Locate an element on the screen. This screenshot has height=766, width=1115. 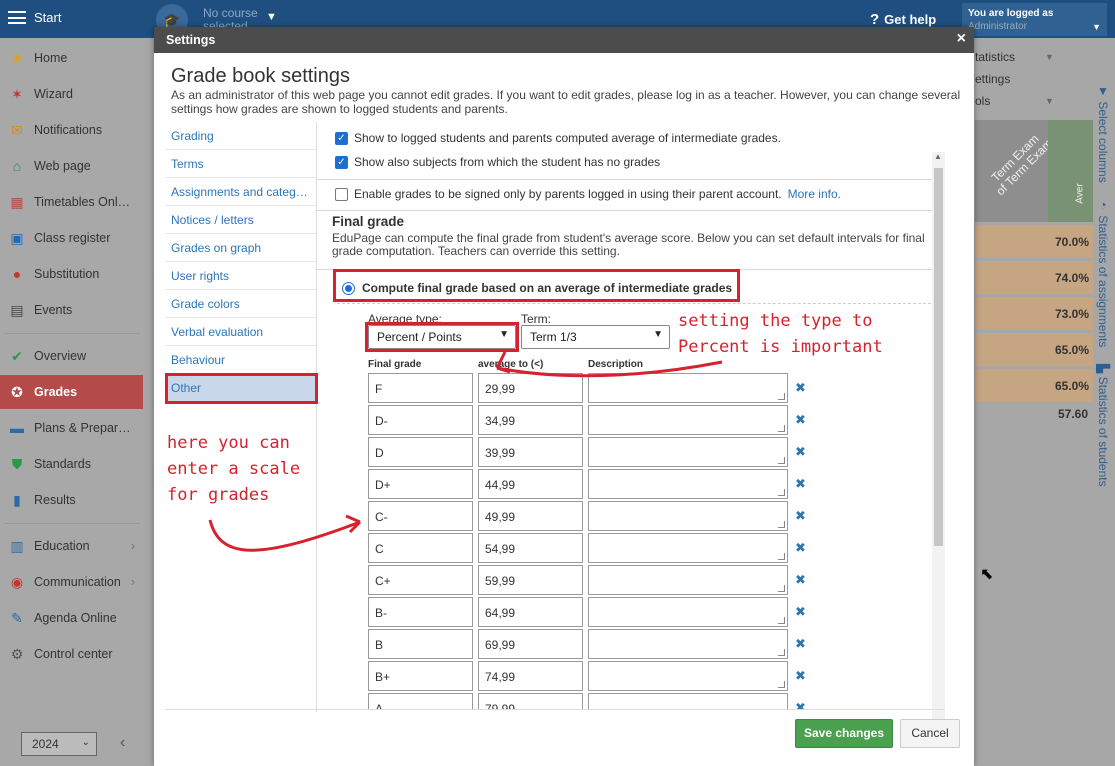
final-grade-field: A- is located at coordinates (420, 701).